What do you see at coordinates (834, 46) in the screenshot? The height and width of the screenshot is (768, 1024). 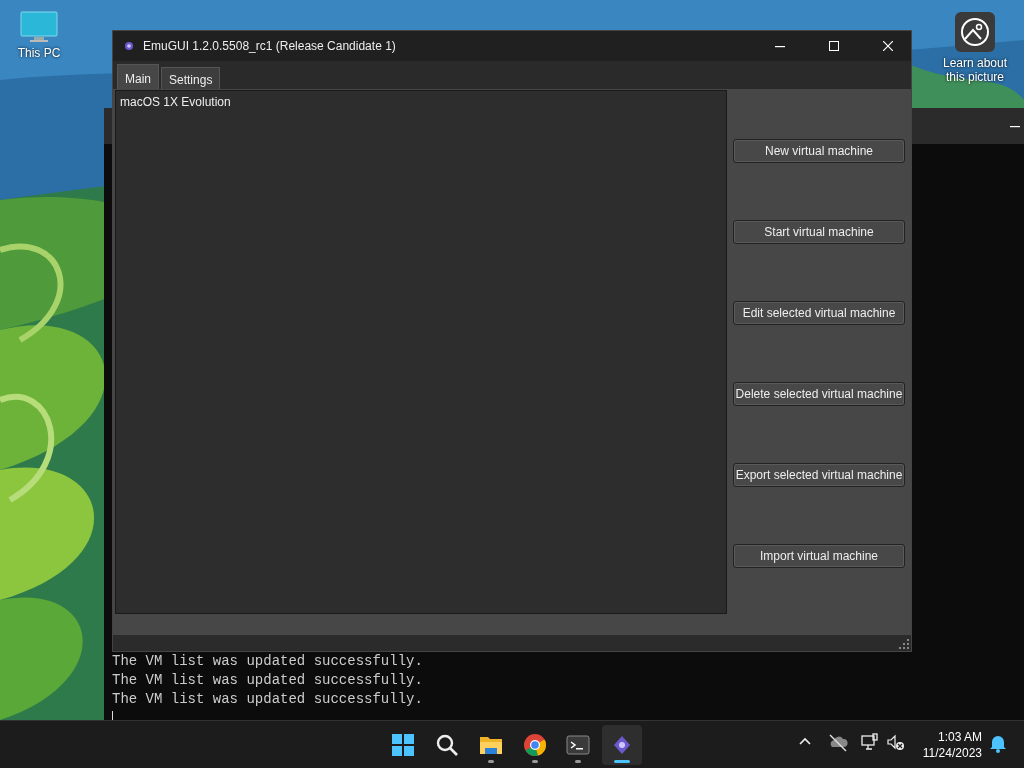 I see `maximize-icon` at bounding box center [834, 46].